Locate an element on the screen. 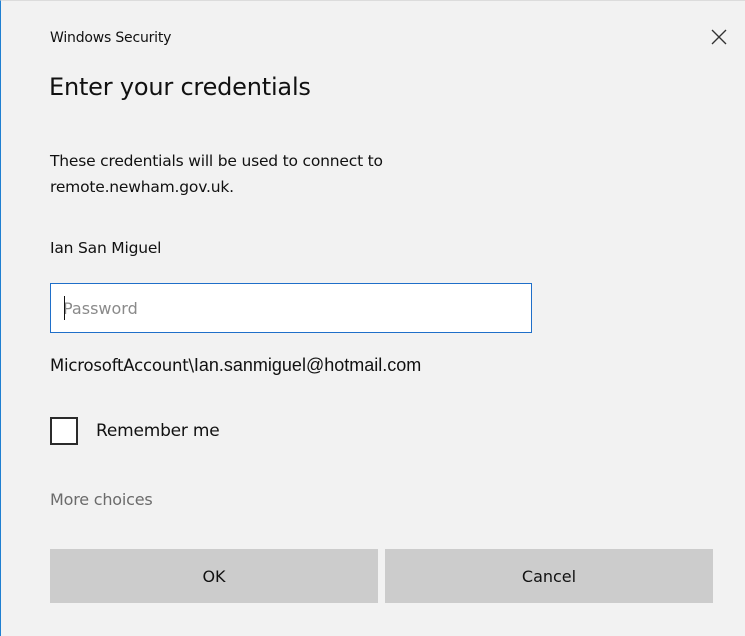 The height and width of the screenshot is (636, 745). close-button is located at coordinates (719, 37).